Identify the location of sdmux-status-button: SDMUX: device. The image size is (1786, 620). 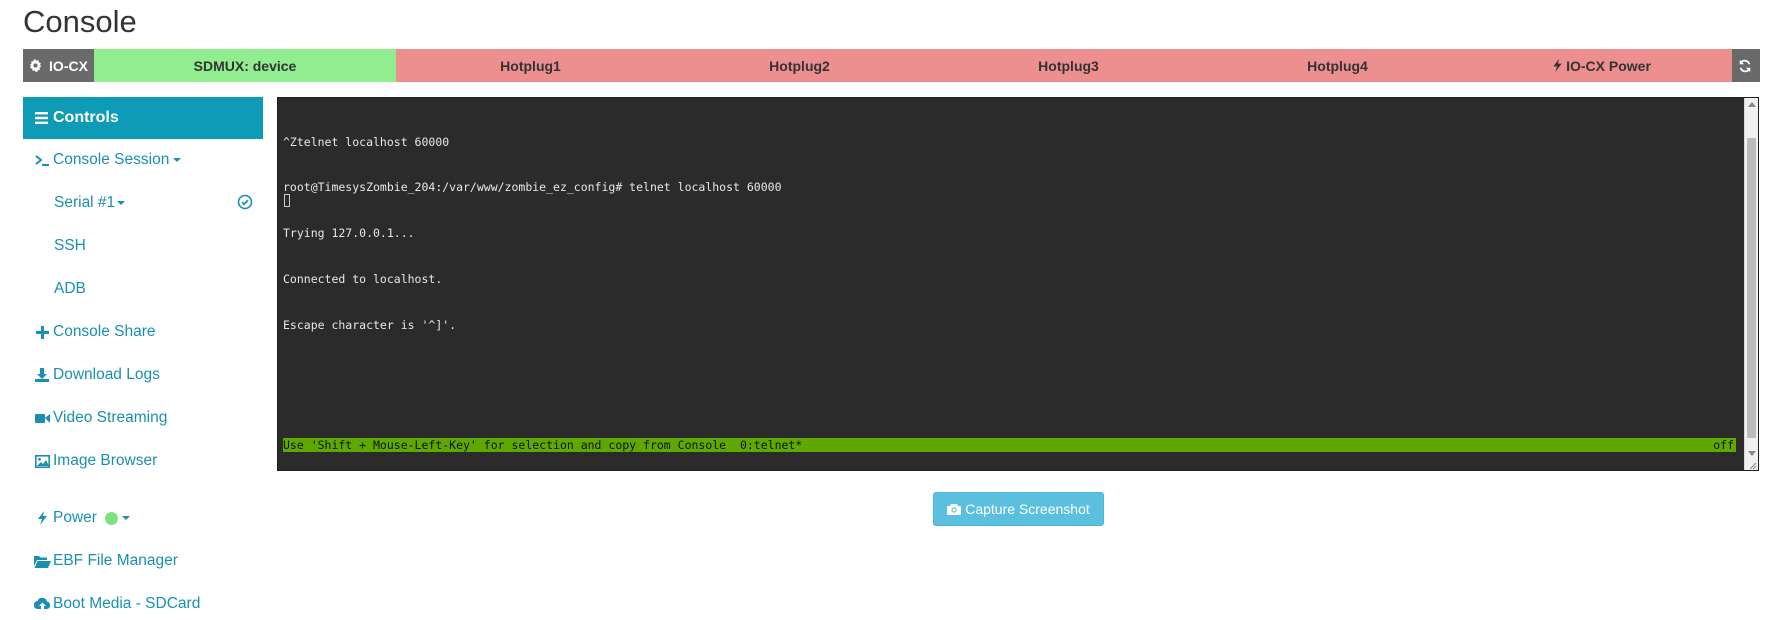
(245, 65).